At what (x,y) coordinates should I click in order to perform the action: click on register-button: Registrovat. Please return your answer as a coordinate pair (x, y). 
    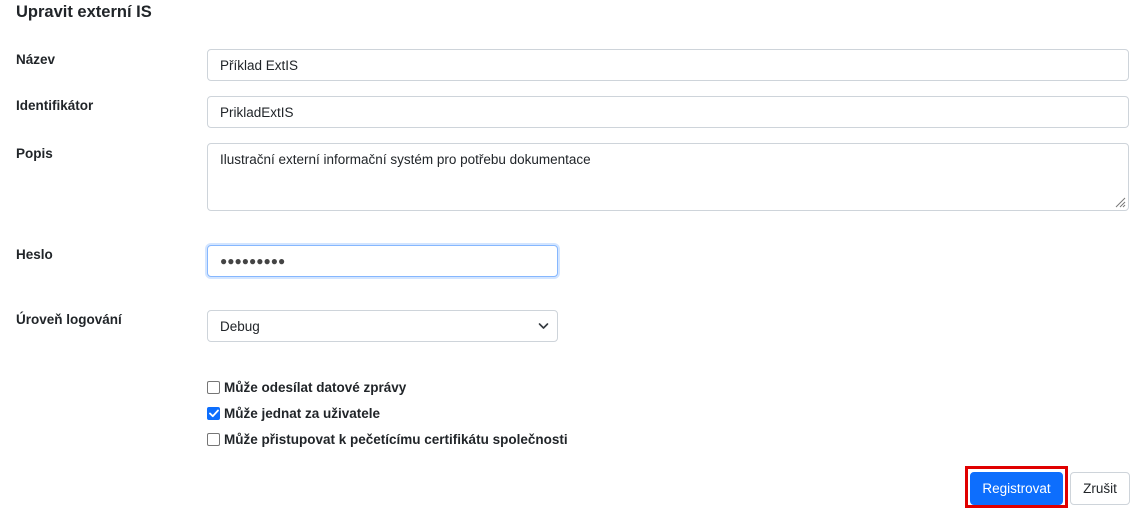
    Looking at the image, I should click on (1016, 488).